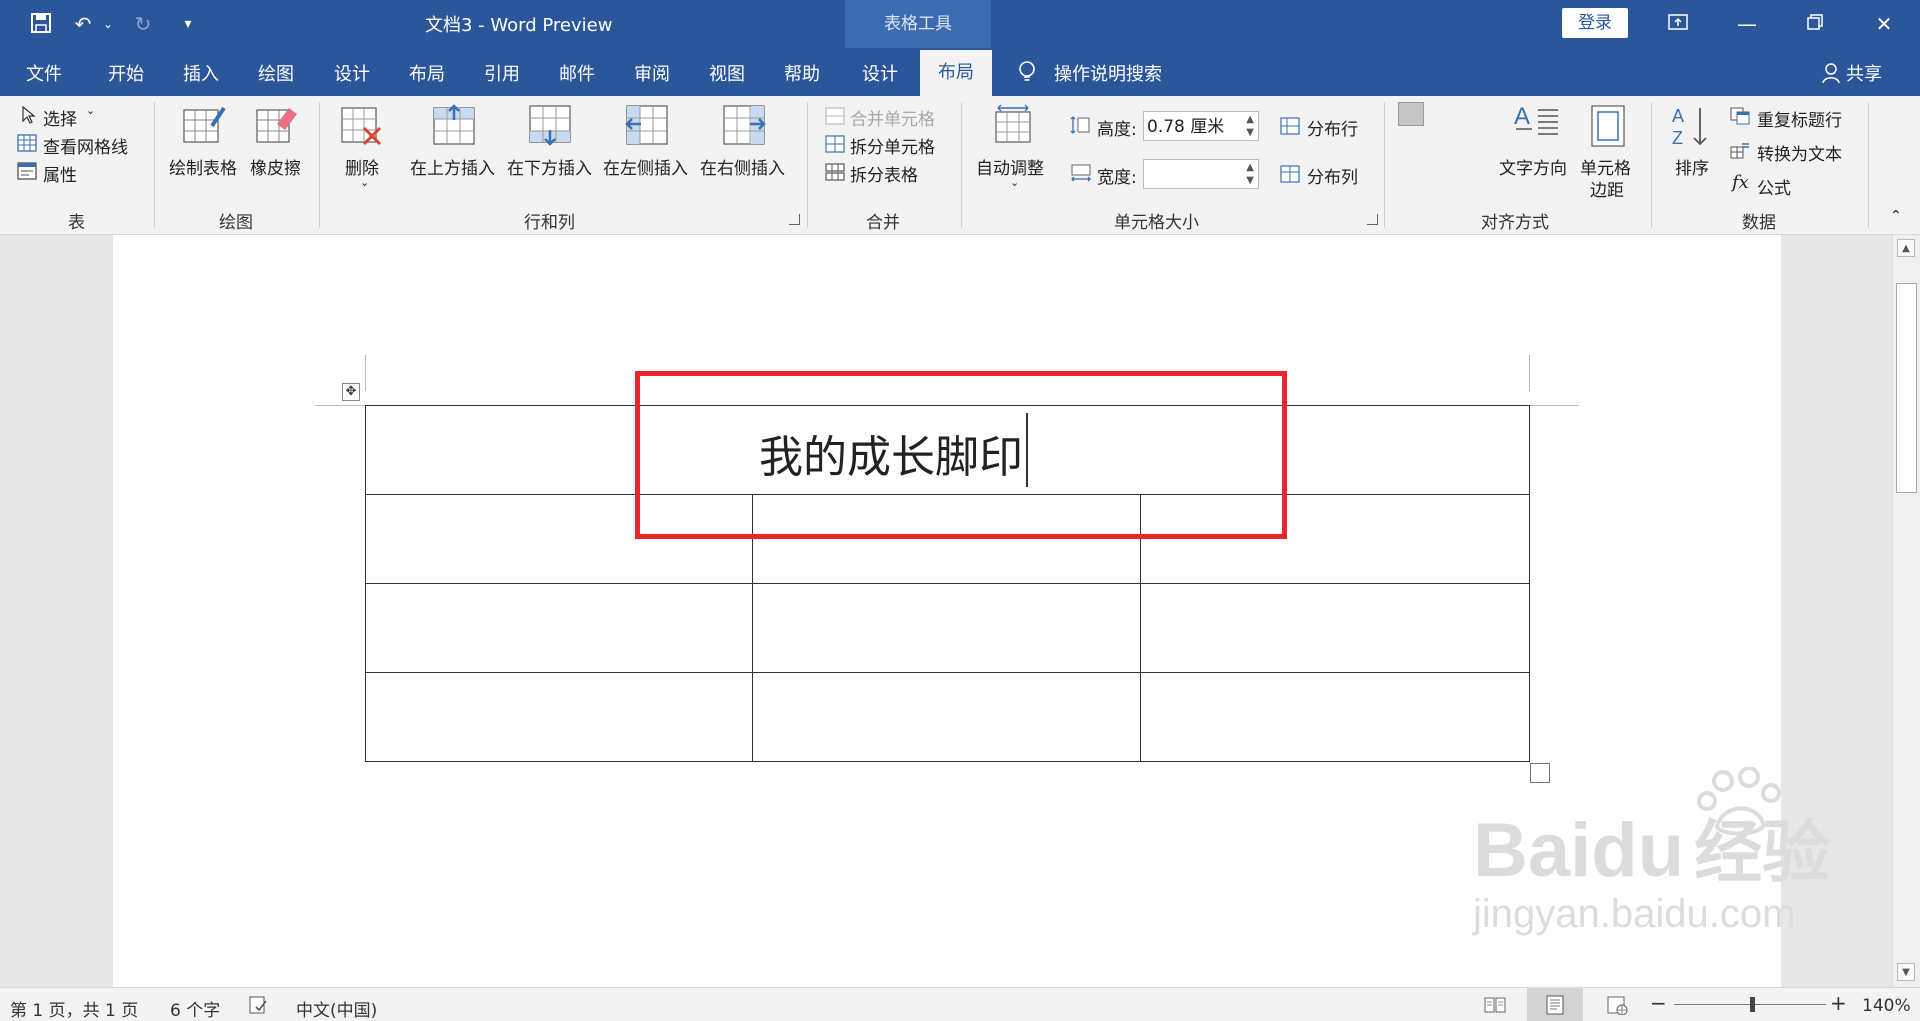  Describe the element at coordinates (1692, 166) in the screenshot. I see `sort-button: 排序` at that location.